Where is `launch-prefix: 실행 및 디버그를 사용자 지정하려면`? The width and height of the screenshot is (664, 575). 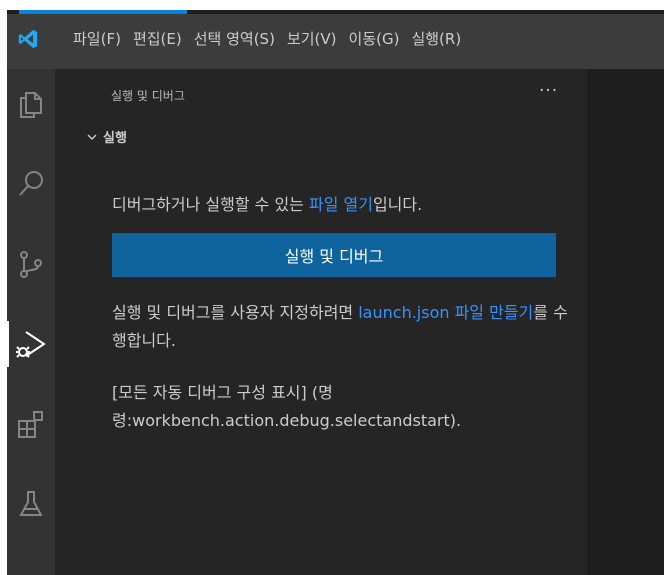
launch-prefix: 실행 및 디버그를 사용자 지정하려면 is located at coordinates (235, 312).